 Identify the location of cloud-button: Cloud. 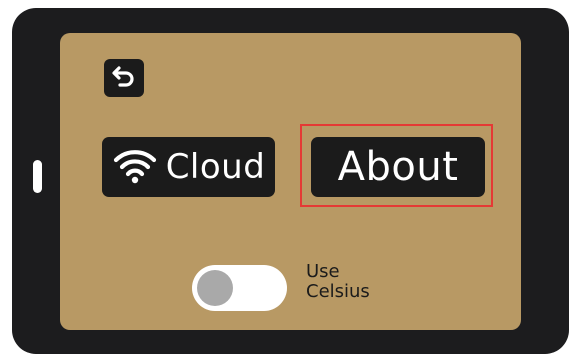
(188, 167).